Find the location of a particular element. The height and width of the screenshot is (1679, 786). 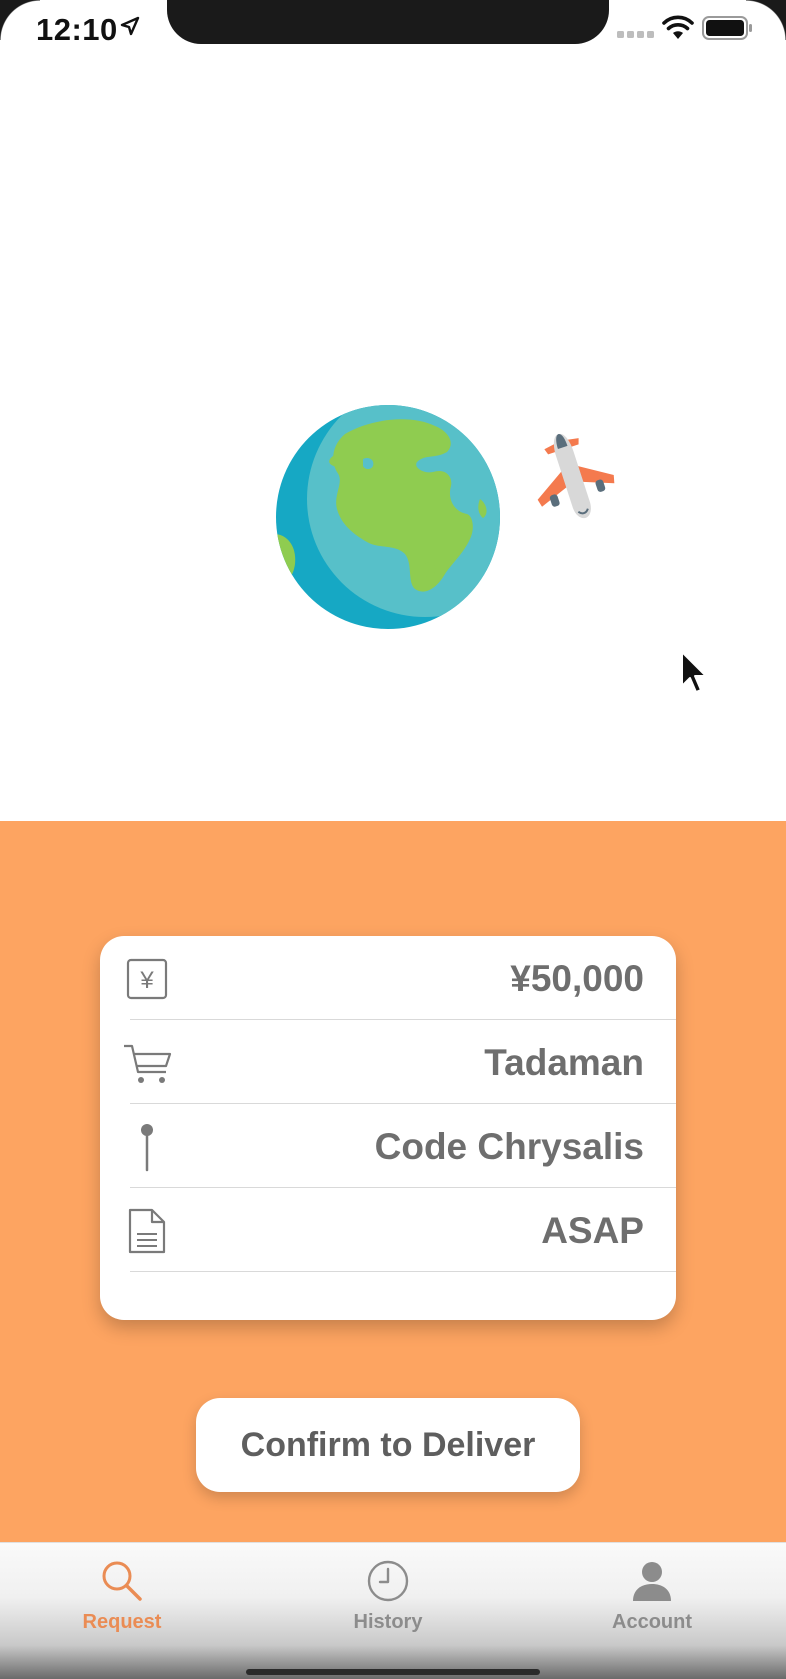

tab-history-label: History is located at coordinates (388, 1622).